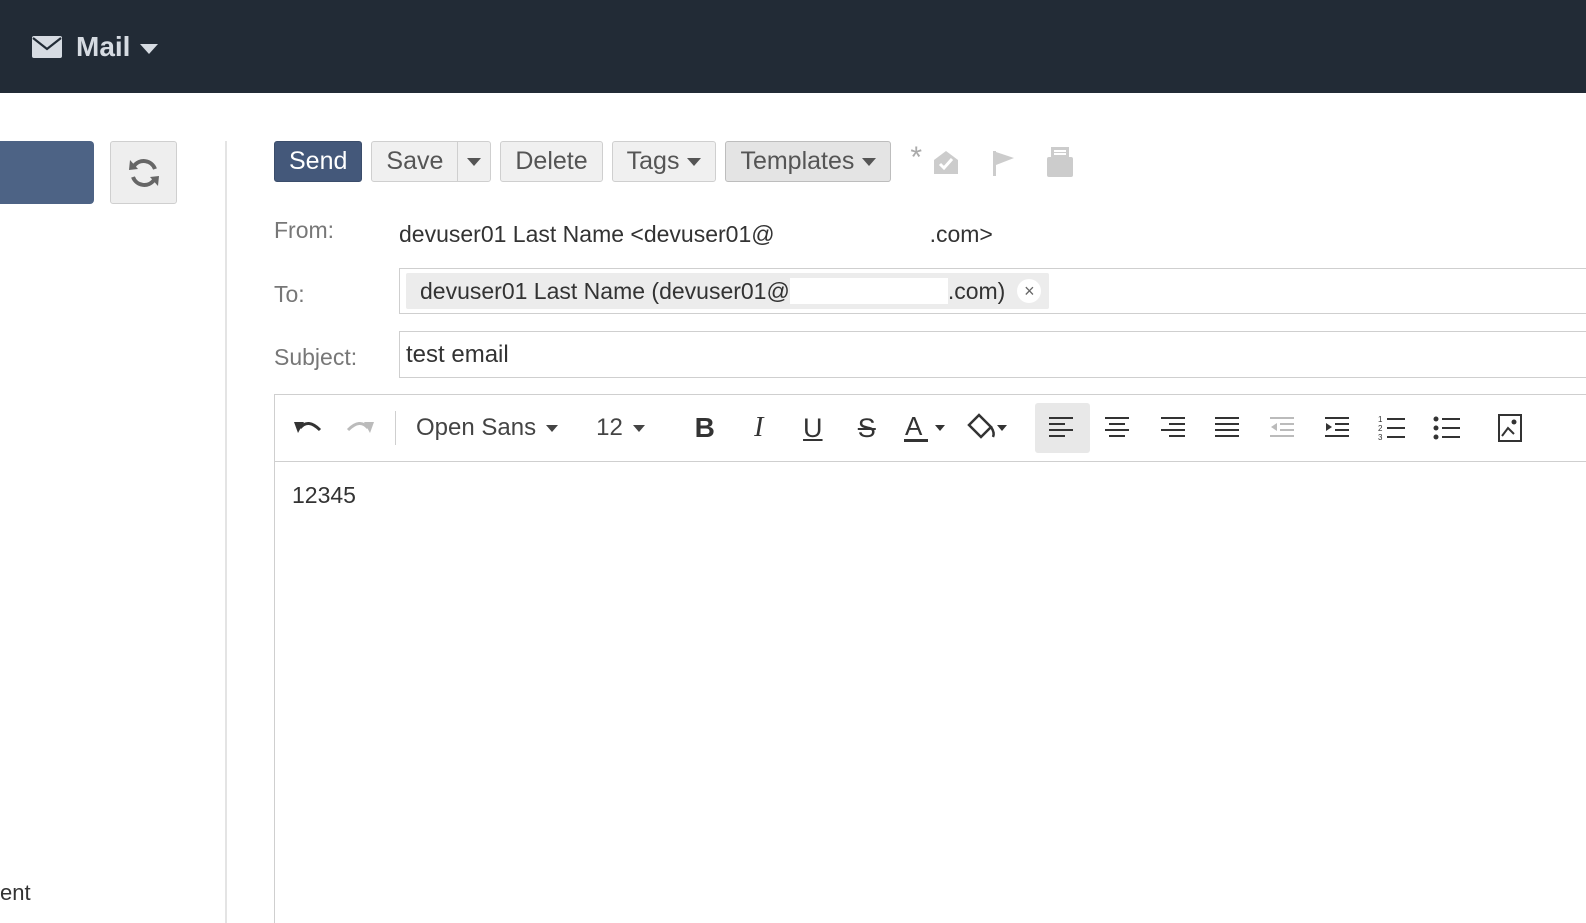 The width and height of the screenshot is (1586, 923). I want to click on editor-toolbar: Open Sans 12 B I U S A 1 2 3, so click(930, 428).